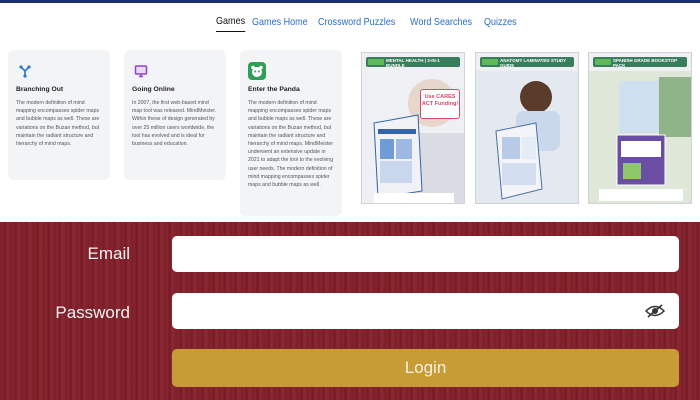  What do you see at coordinates (356, 22) in the screenshot?
I see `nav-item-crossword-puzzles: Crossword Puzzles` at bounding box center [356, 22].